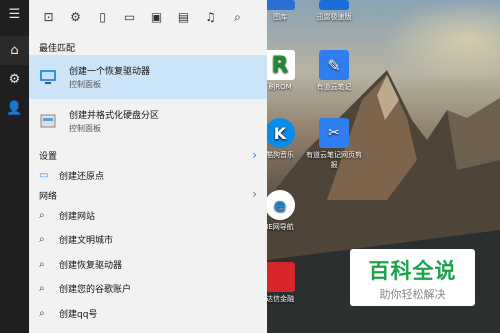 This screenshot has height=333, width=500. Describe the element at coordinates (156, 17) in the screenshot. I see `photo-icon: ▣` at that location.